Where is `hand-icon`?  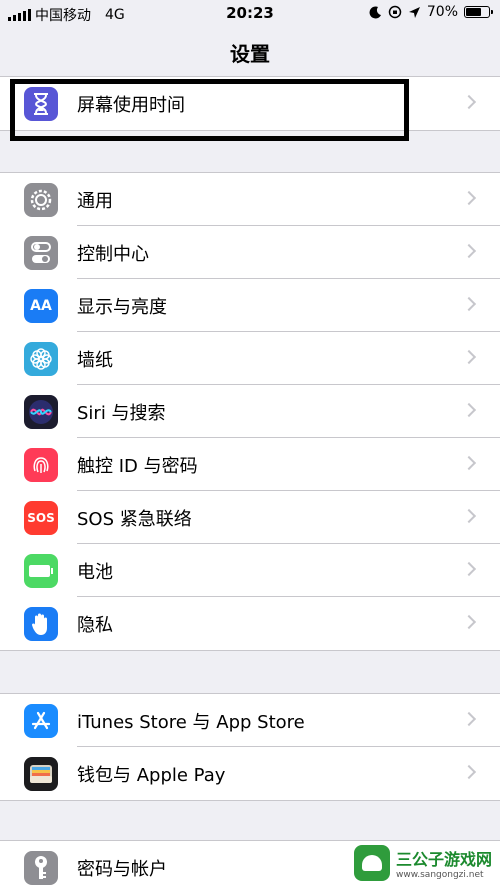
hand-icon is located at coordinates (41, 624).